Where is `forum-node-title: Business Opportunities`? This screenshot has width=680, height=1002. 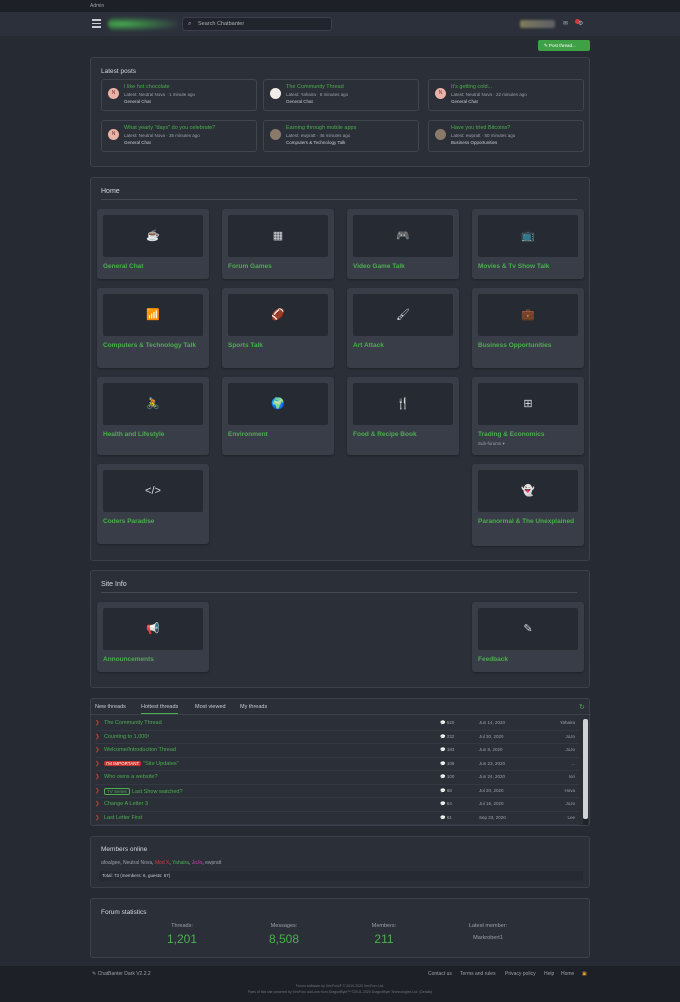
forum-node-title: Business Opportunities is located at coordinates (528, 346).